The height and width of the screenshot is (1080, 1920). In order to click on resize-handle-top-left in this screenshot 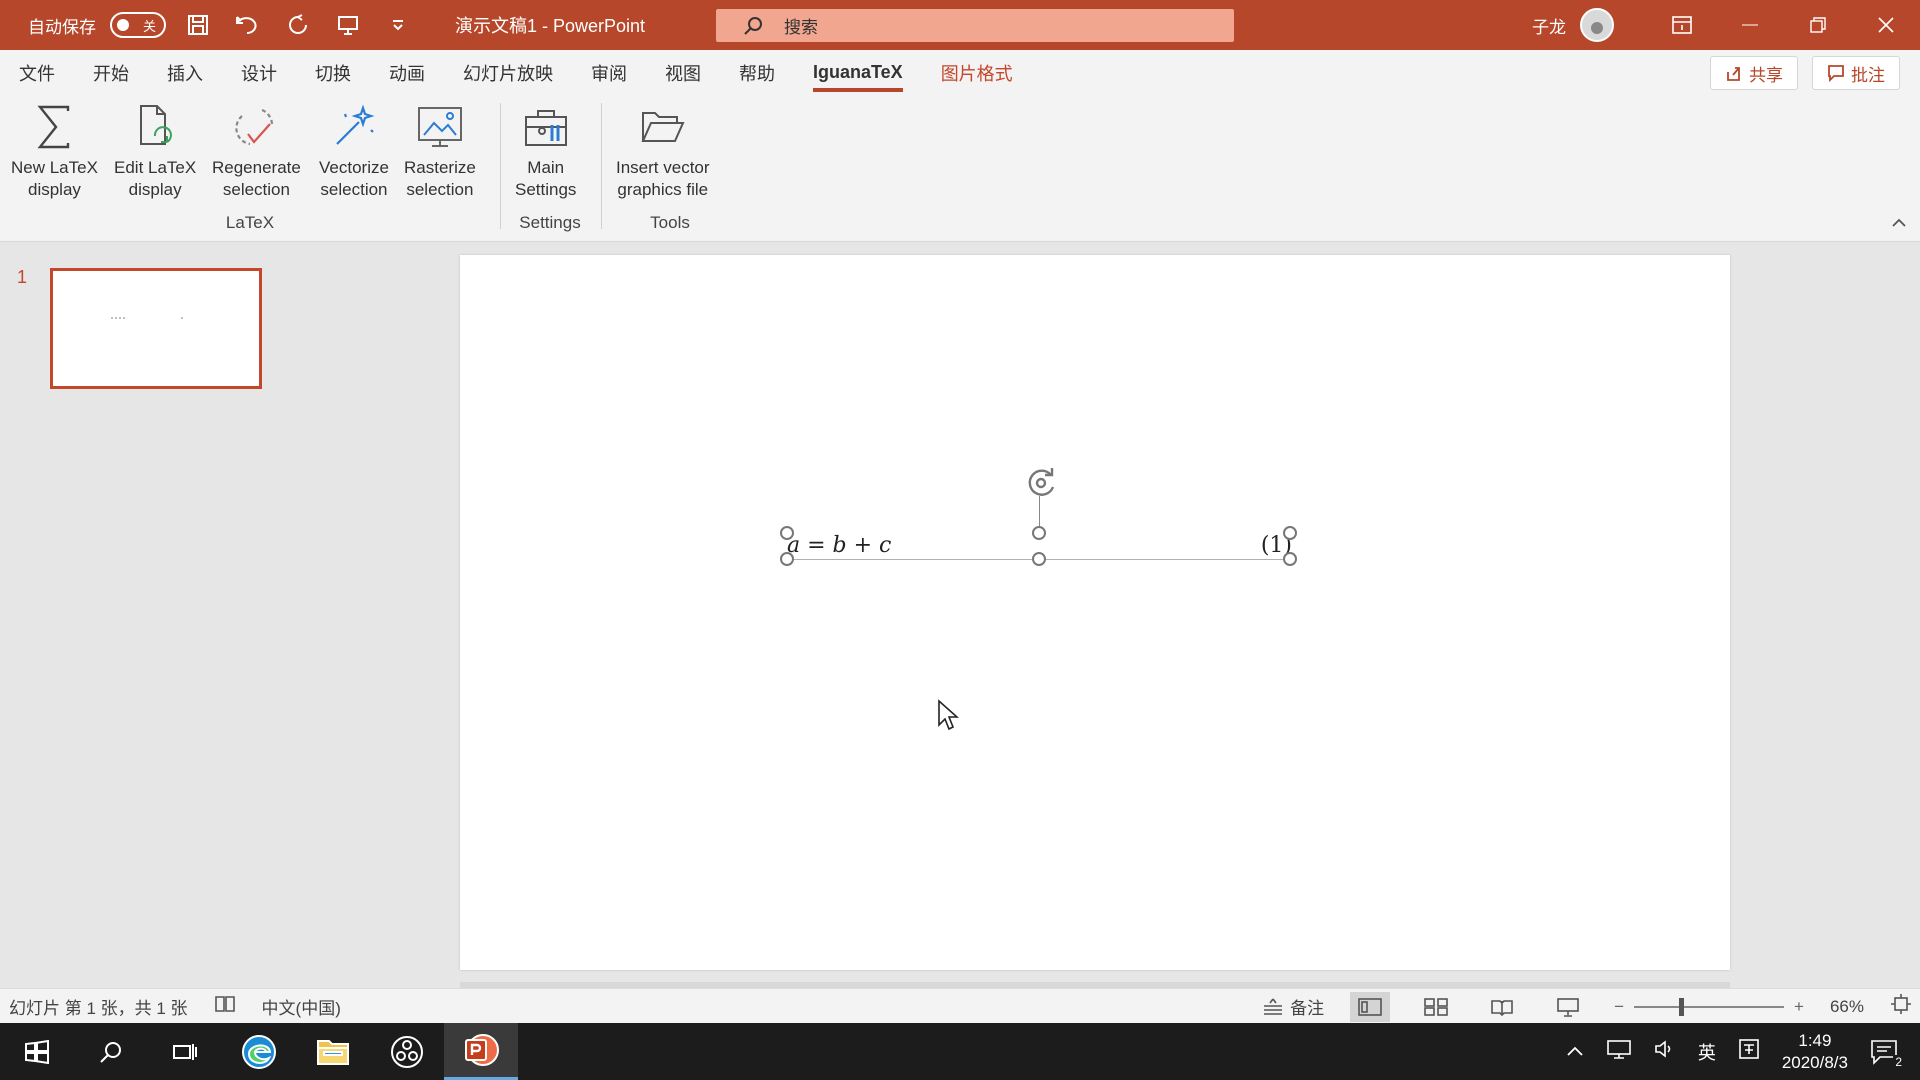, I will do `click(787, 533)`.